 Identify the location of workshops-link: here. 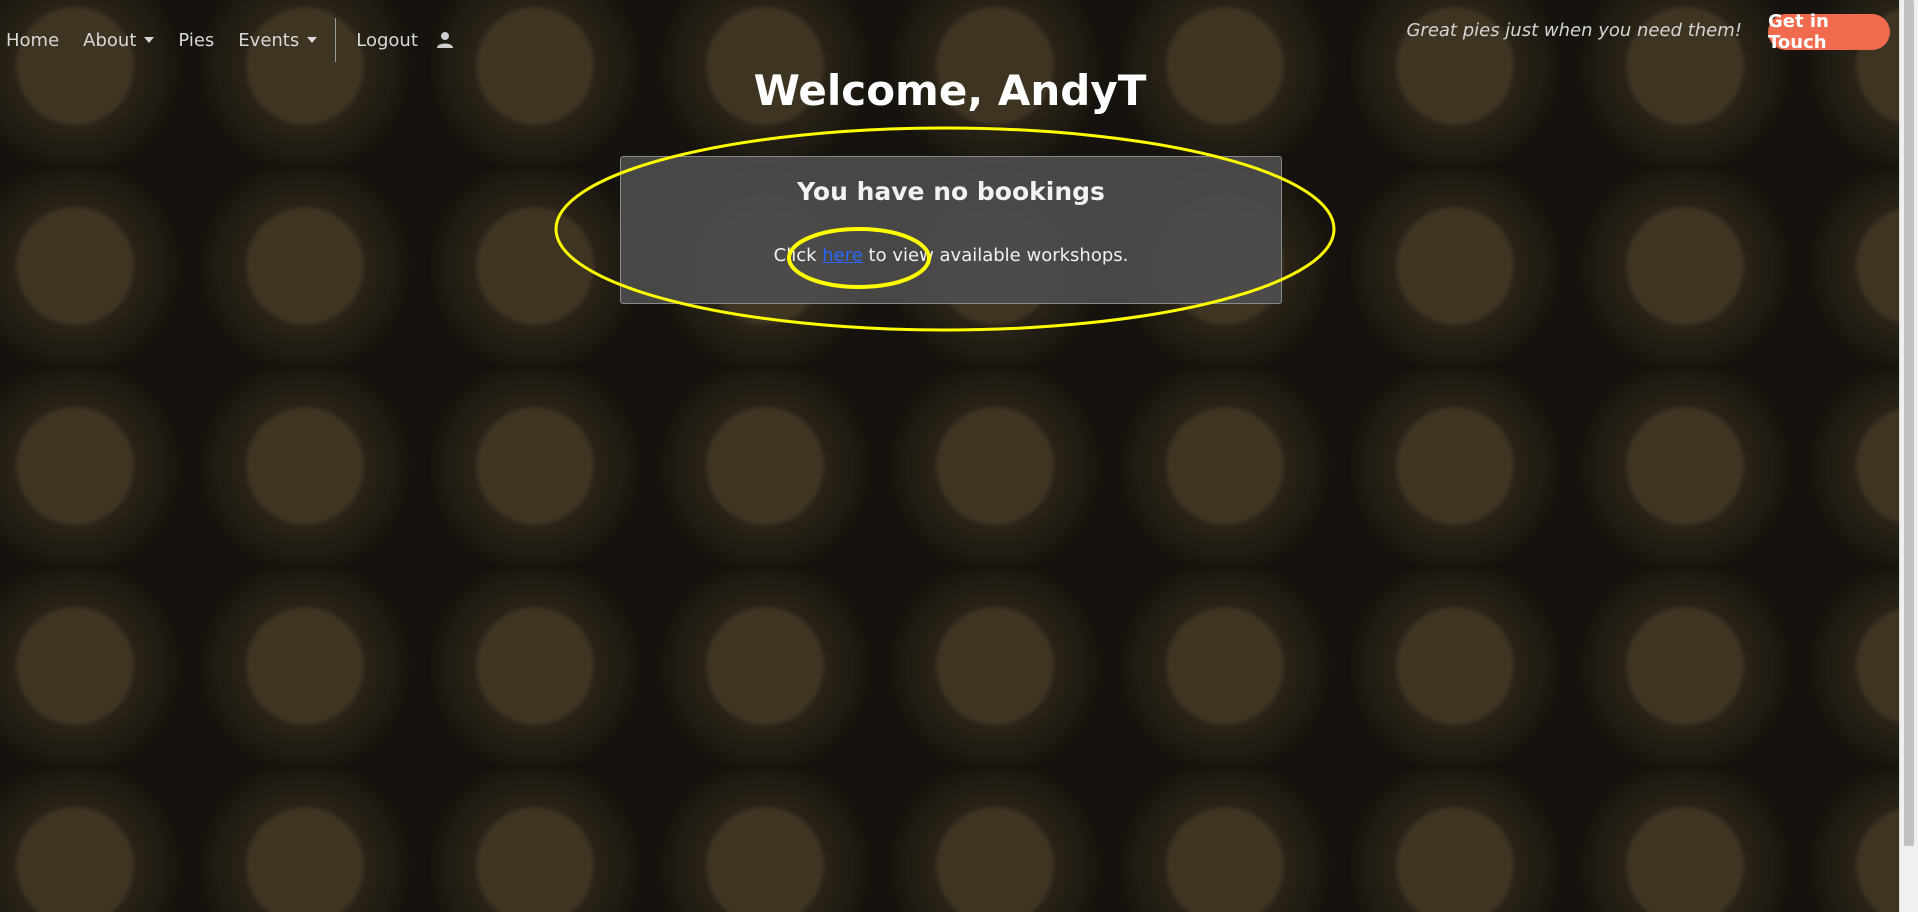
(842, 255).